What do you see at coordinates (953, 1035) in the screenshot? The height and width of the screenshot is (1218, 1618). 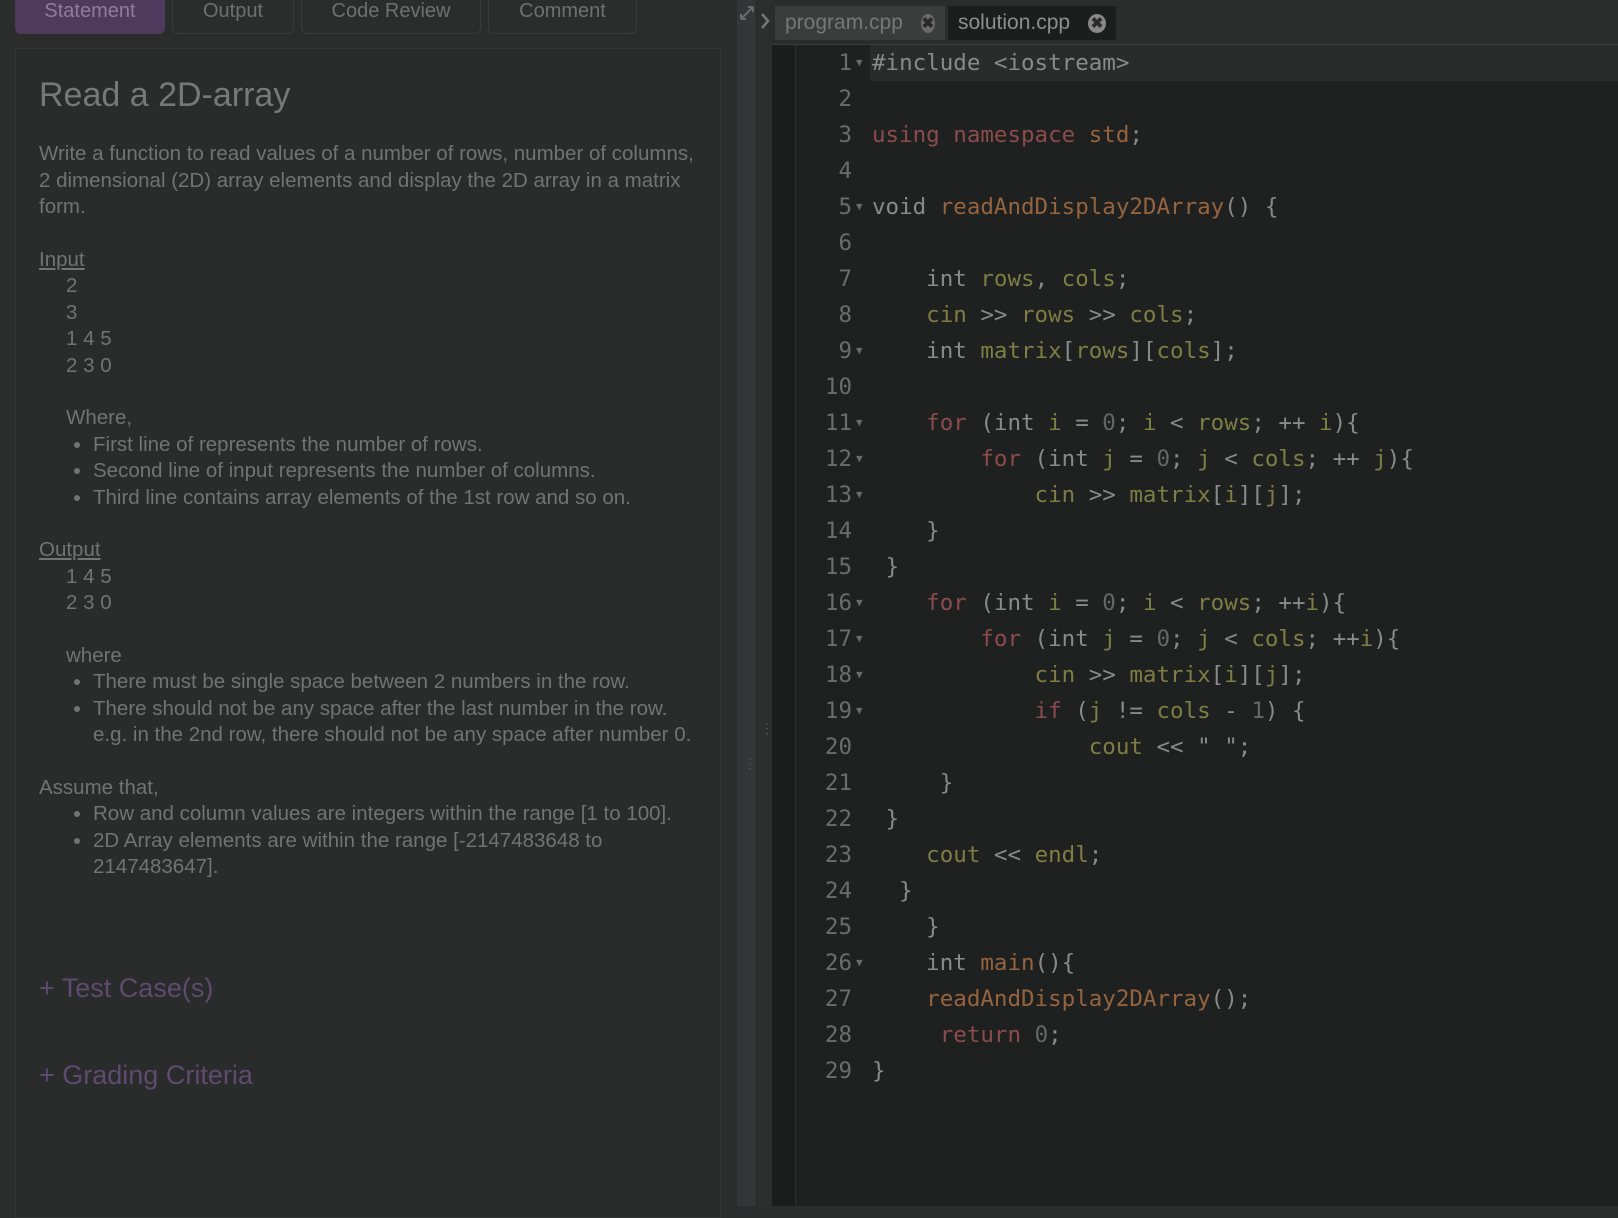 I see `code-token: return` at bounding box center [953, 1035].